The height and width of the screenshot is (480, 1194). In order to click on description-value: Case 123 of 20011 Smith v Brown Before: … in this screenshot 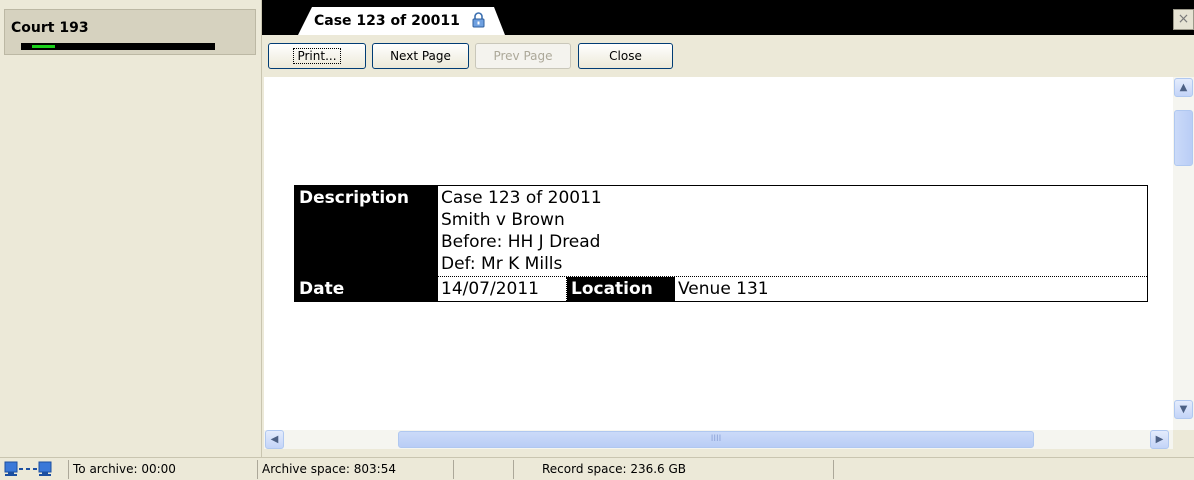, I will do `click(792, 231)`.